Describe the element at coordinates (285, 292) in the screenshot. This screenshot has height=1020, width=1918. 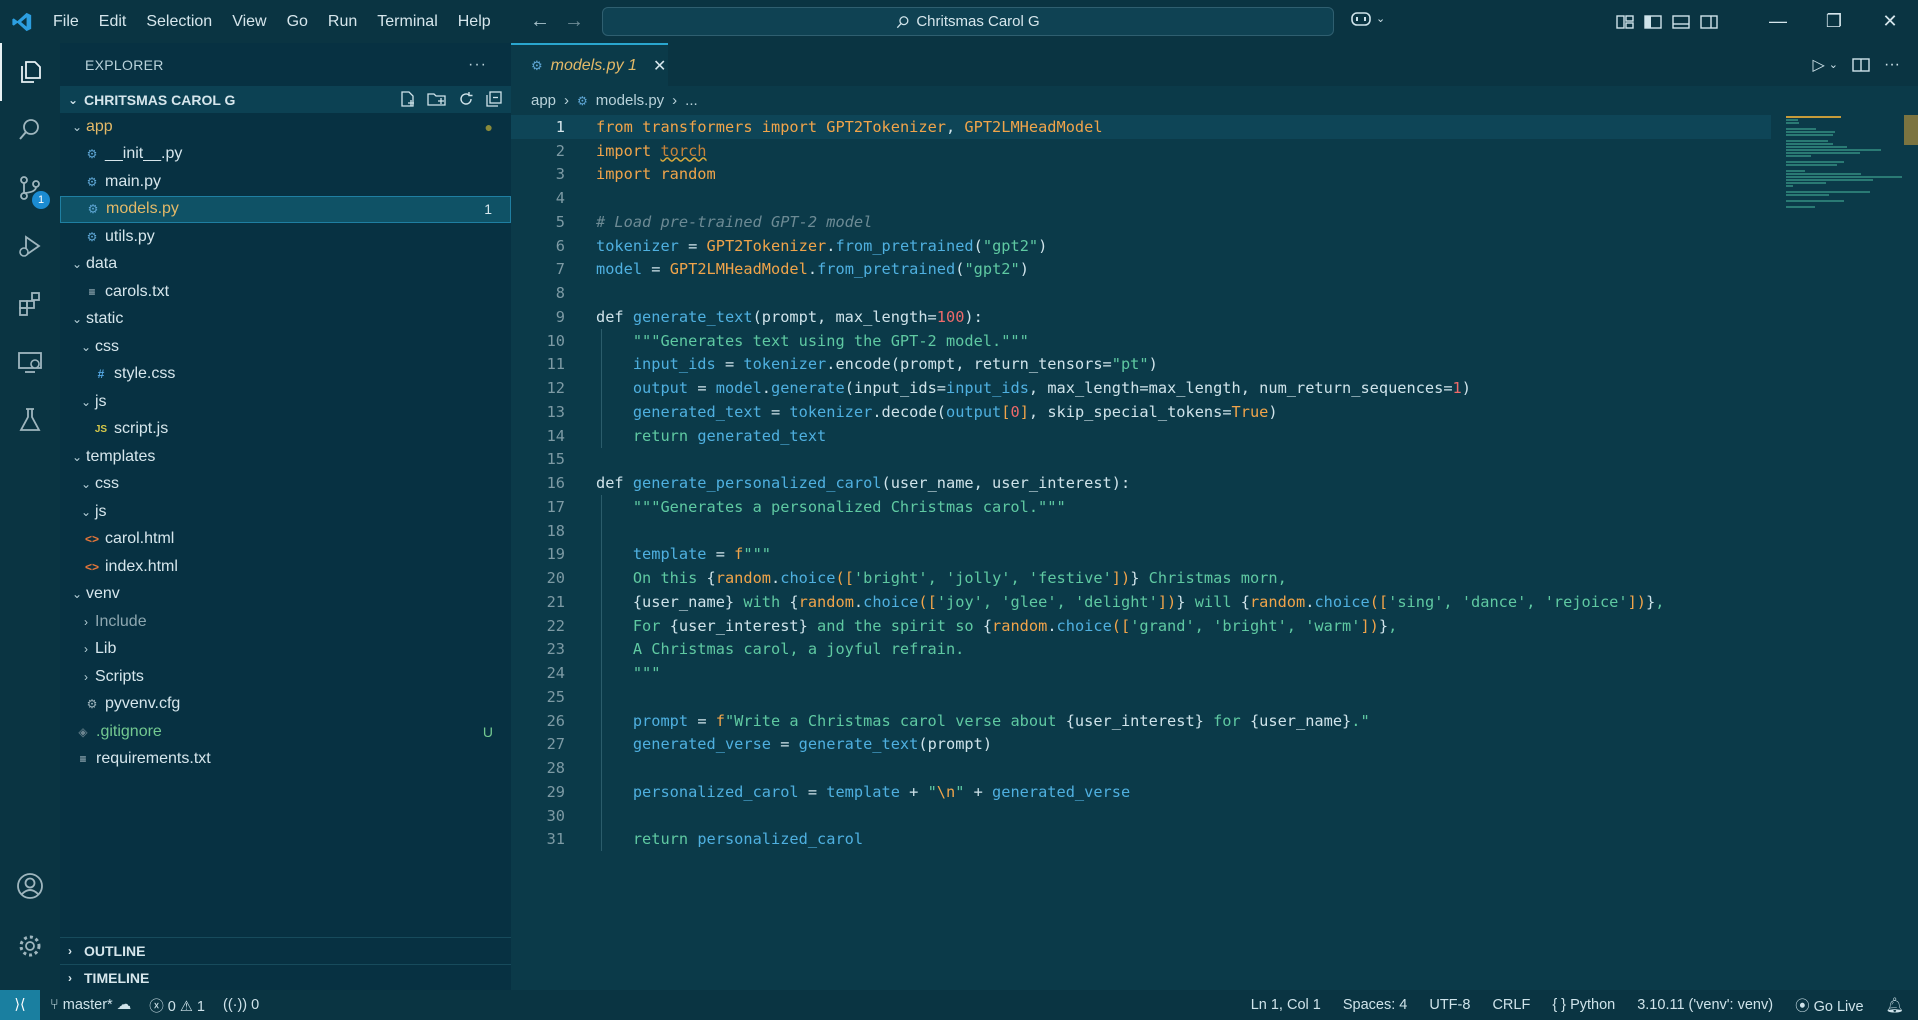
I see `tree-file: ≡ carols.txt` at that location.